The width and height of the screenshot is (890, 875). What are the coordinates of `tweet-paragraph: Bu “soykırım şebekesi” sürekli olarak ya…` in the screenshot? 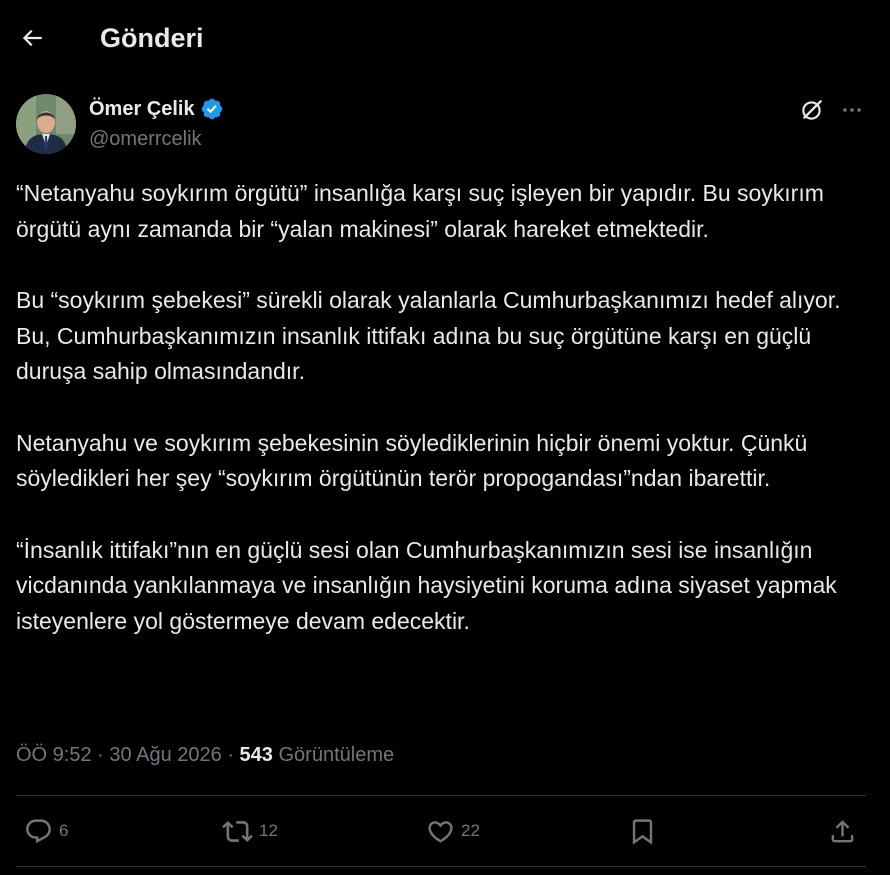 It's located at (428, 335).